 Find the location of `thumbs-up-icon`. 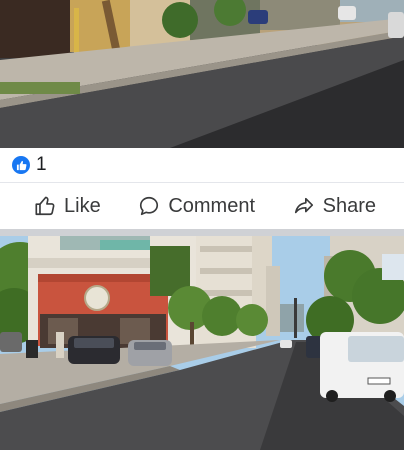

thumbs-up-icon is located at coordinates (45, 206).